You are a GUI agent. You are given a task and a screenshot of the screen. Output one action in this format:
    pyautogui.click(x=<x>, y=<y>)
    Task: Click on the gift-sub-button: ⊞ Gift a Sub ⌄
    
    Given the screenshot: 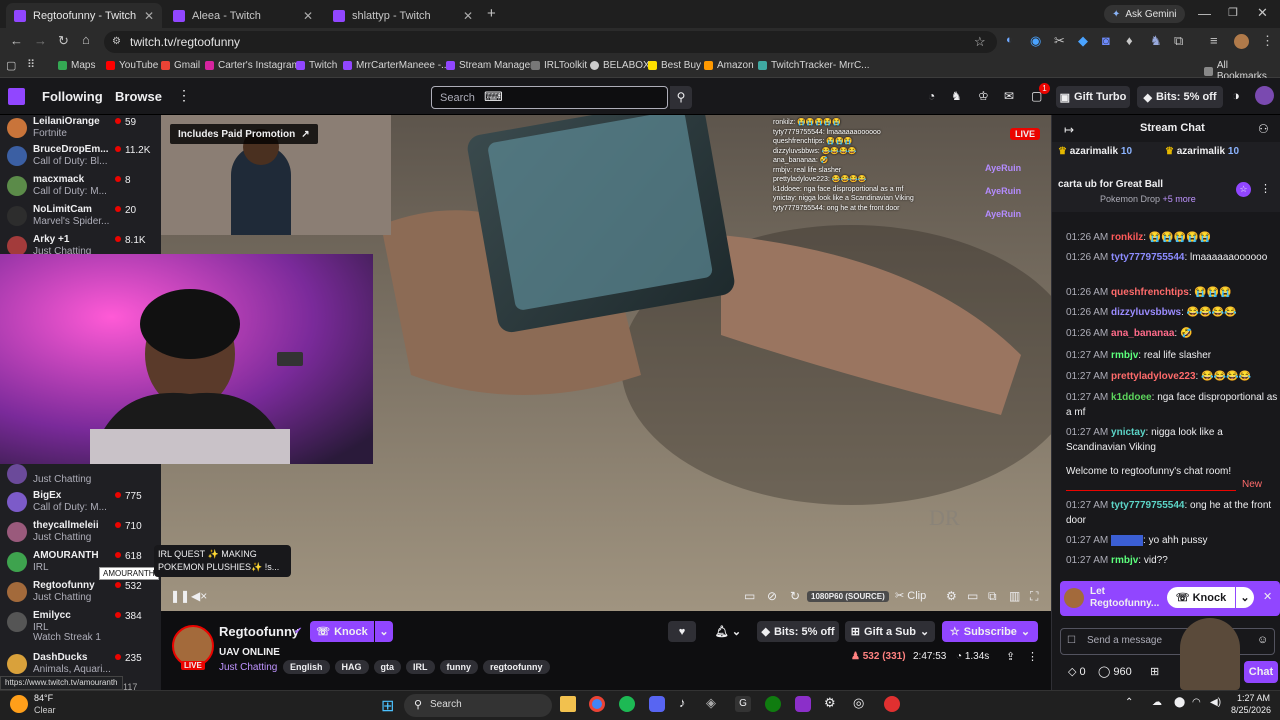 What is the action you would take?
    pyautogui.click(x=890, y=631)
    